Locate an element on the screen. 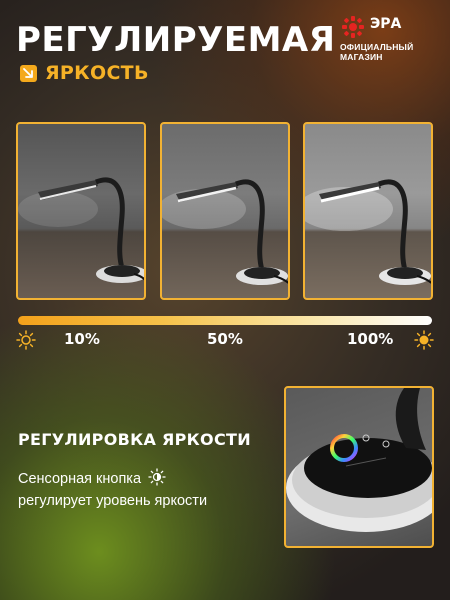  level-label-high: 100% is located at coordinates (370, 339).